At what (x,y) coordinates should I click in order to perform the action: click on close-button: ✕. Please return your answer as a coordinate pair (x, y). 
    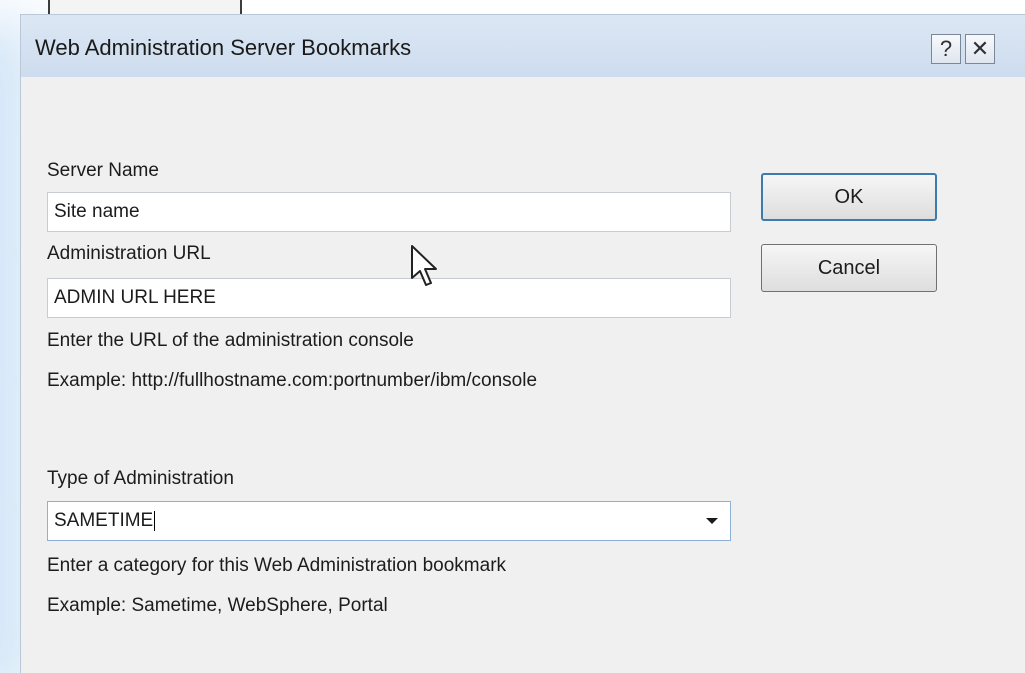
    Looking at the image, I should click on (980, 49).